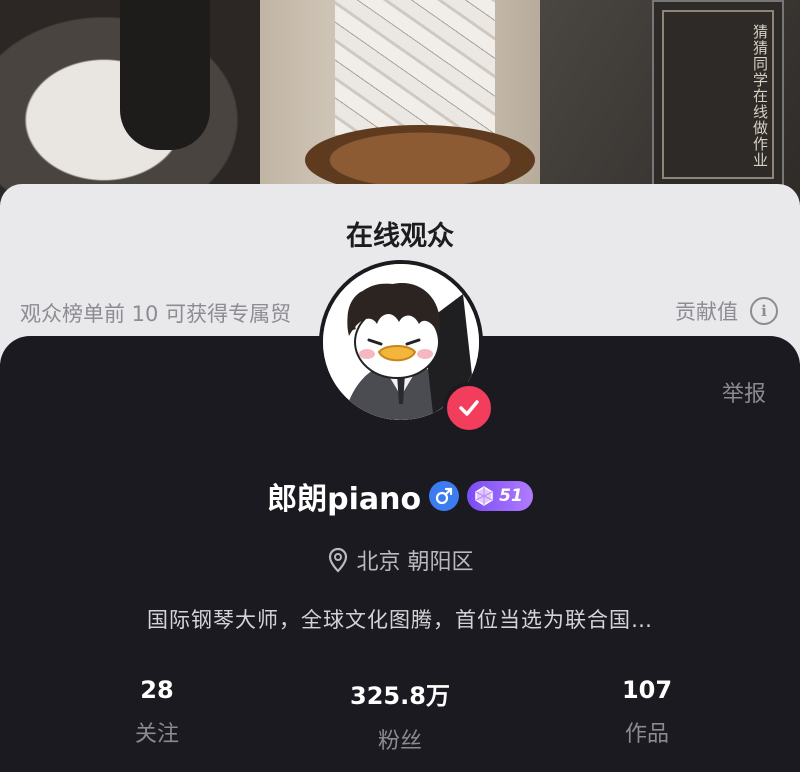 The height and width of the screenshot is (772, 800). I want to click on contribution-header: 贡献值 i, so click(726, 311).